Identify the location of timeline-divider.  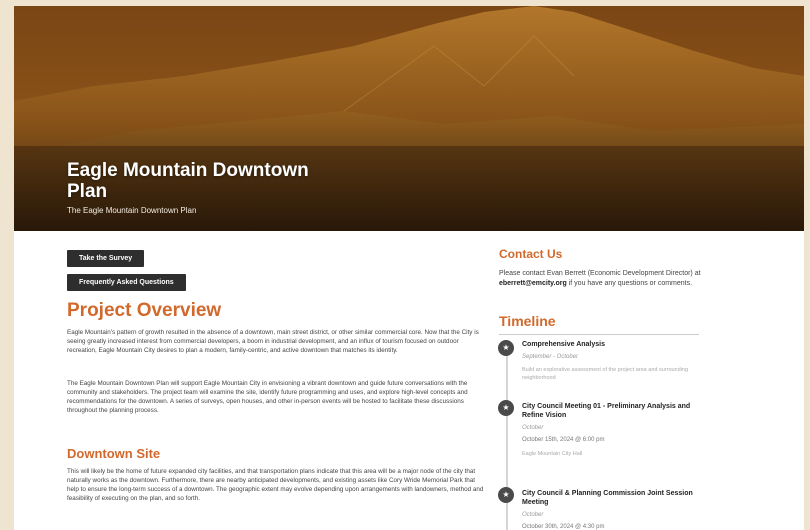
(599, 334).